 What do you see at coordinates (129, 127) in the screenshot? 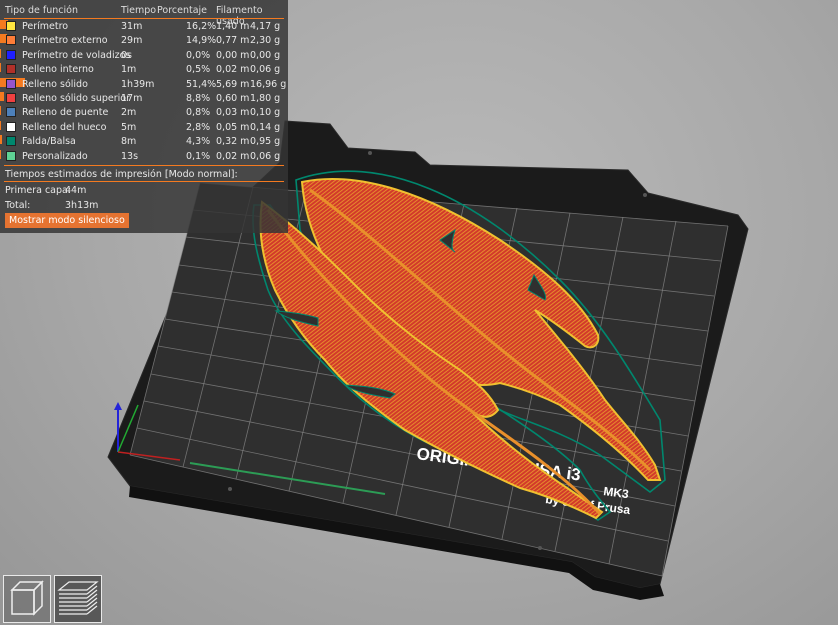
I see `feature-time: 5m` at bounding box center [129, 127].